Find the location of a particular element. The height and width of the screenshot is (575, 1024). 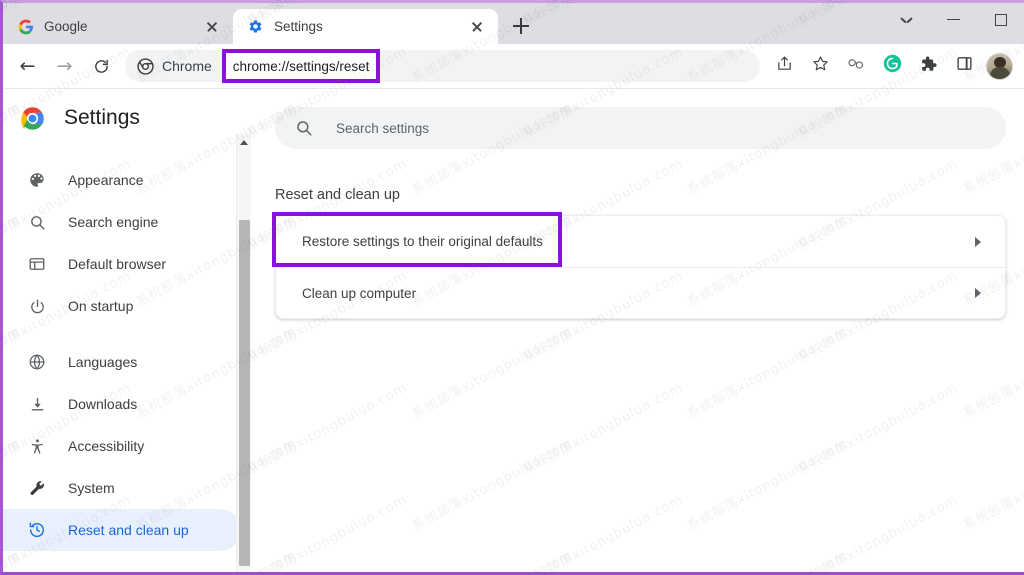

side-panel-button is located at coordinates (964, 66).